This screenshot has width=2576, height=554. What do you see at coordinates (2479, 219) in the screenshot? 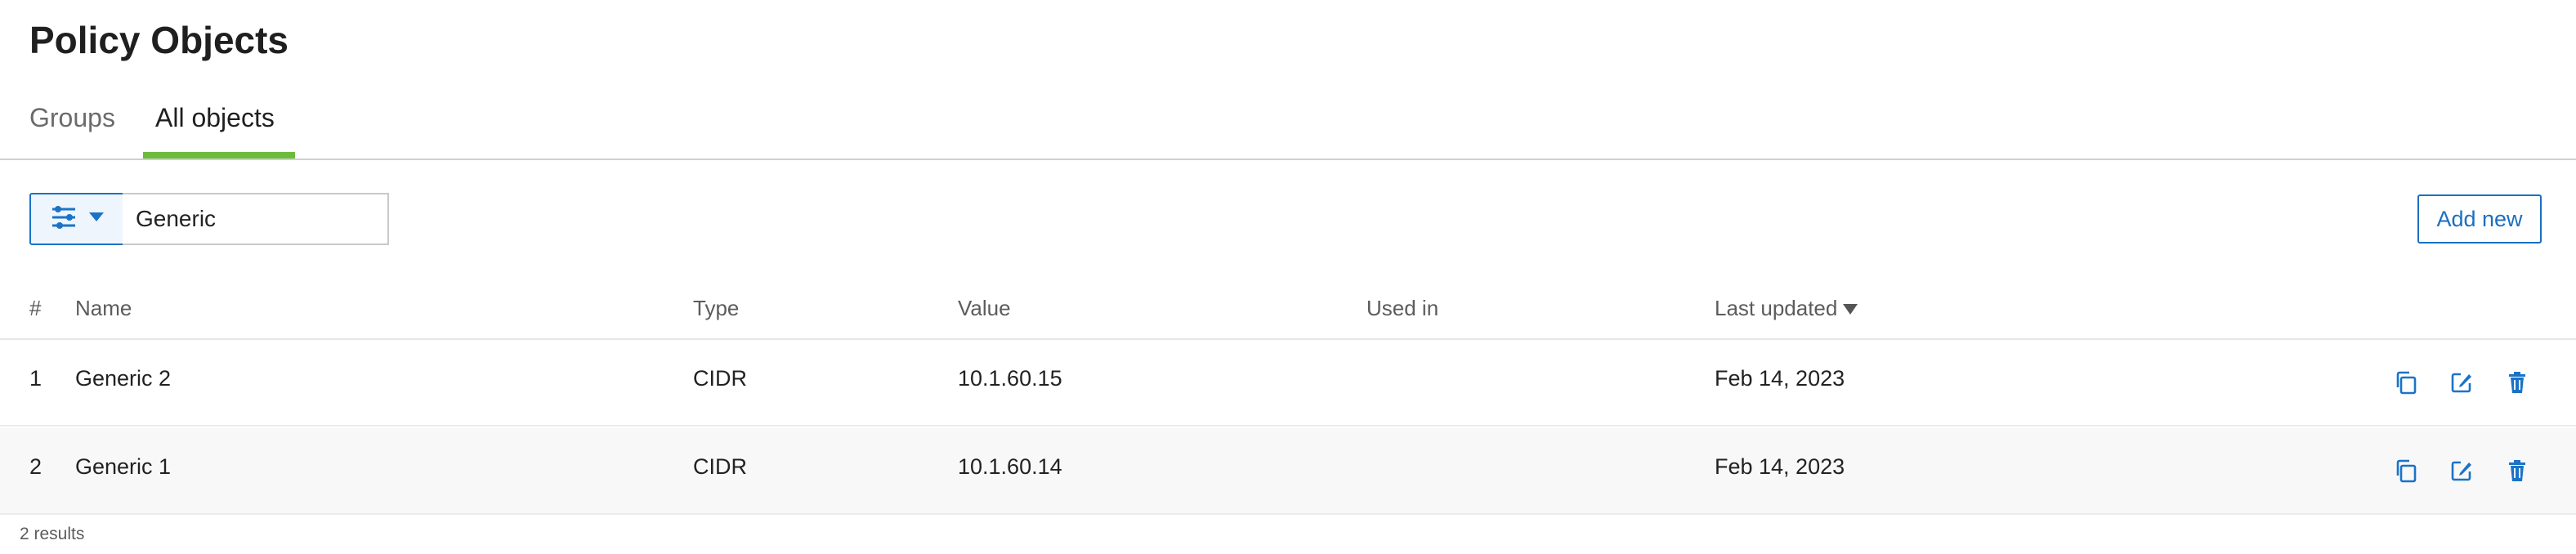
I see `add-new-button: Add new` at bounding box center [2479, 219].